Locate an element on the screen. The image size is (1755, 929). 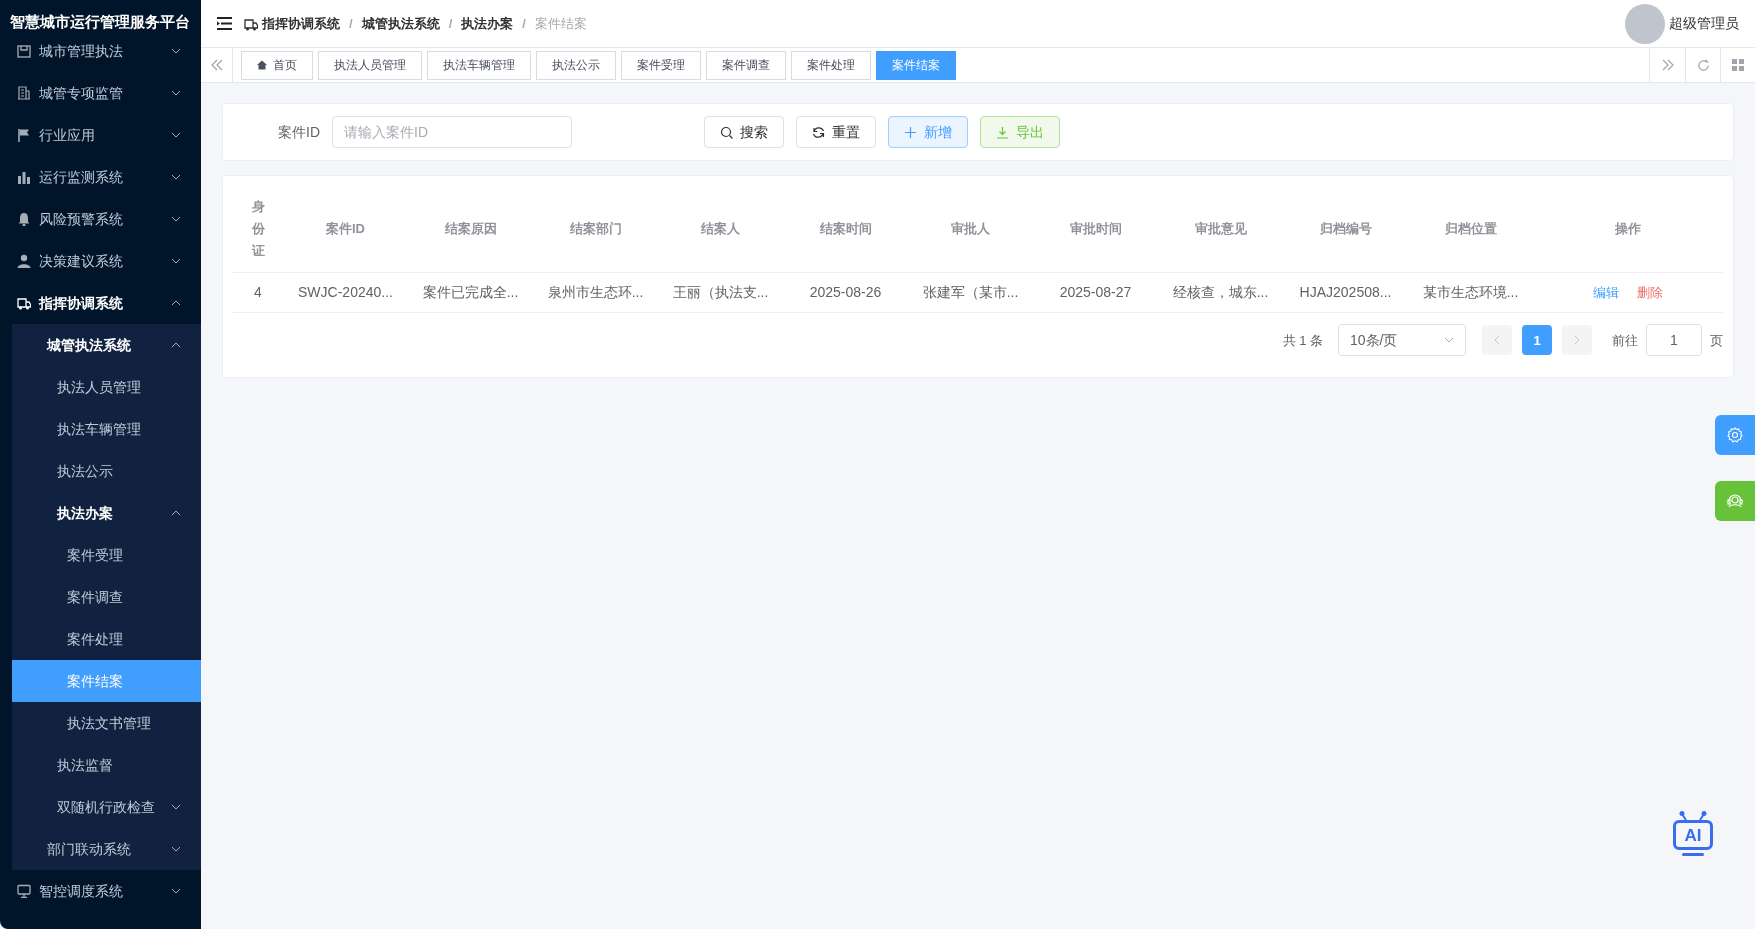
antenna-icon is located at coordinates (1693, 815).